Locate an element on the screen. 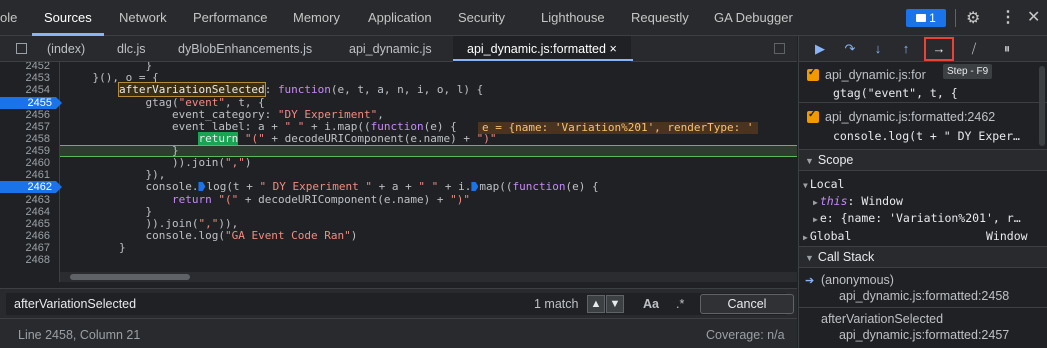 The height and width of the screenshot is (348, 1047). breakpoint-code: gtag("event", t, { is located at coordinates (895, 93).